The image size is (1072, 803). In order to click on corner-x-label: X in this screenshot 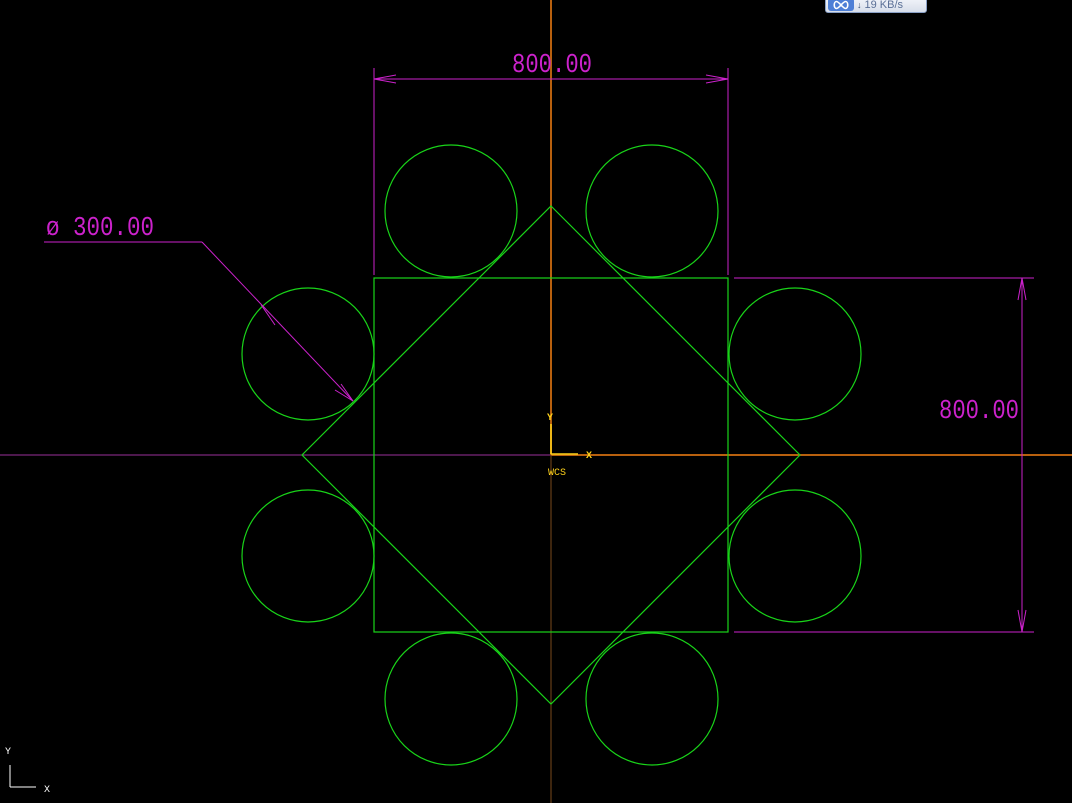, I will do `click(47, 790)`.